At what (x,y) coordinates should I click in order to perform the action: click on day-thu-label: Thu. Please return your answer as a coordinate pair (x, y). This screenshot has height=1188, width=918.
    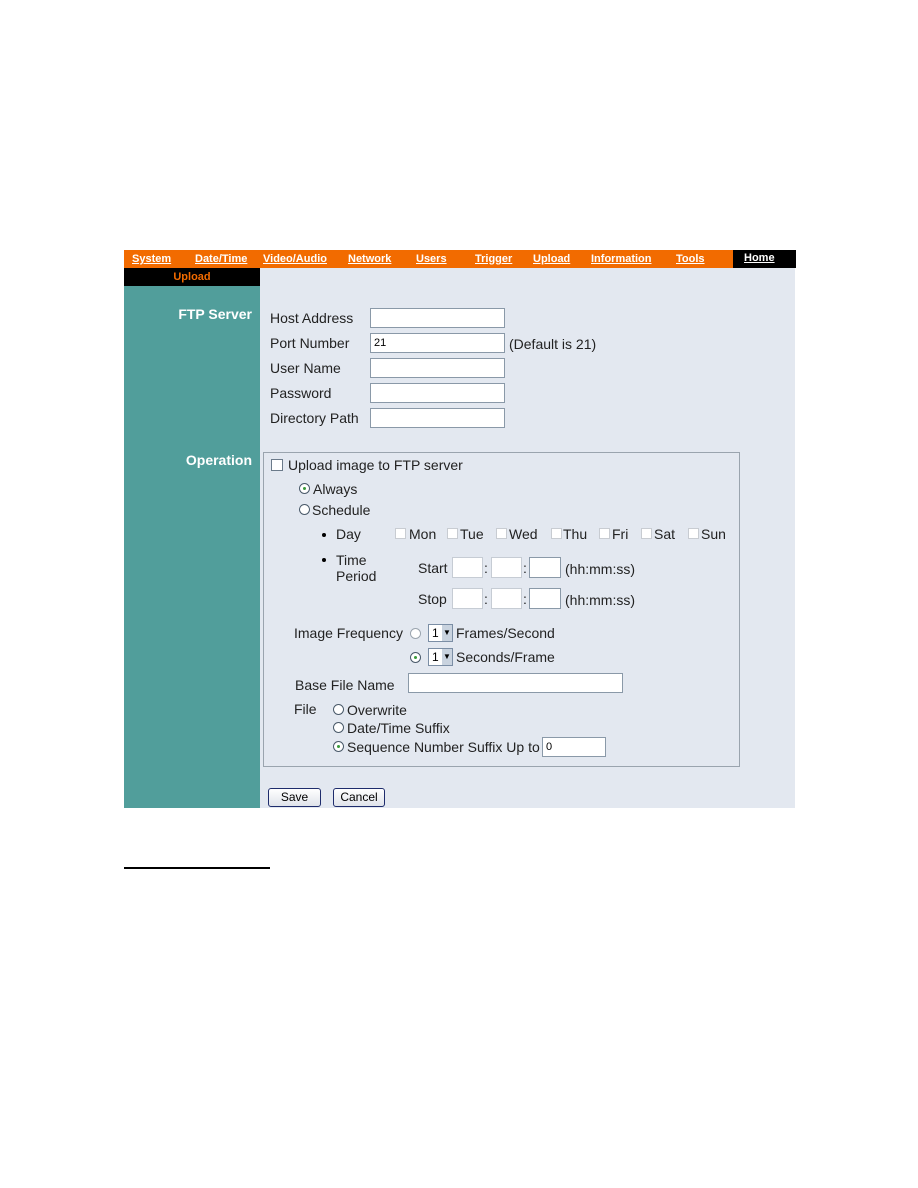
    Looking at the image, I should click on (575, 534).